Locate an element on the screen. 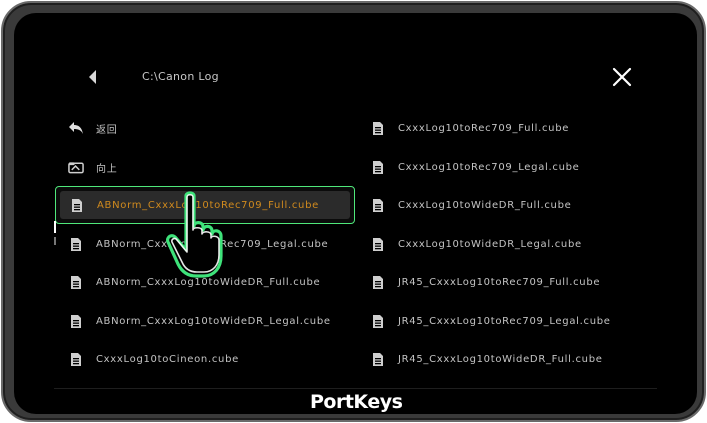 Image resolution: width=707 pixels, height=423 pixels. list-item-label: CxxxLog10toRec709_Legal.cube is located at coordinates (489, 167).